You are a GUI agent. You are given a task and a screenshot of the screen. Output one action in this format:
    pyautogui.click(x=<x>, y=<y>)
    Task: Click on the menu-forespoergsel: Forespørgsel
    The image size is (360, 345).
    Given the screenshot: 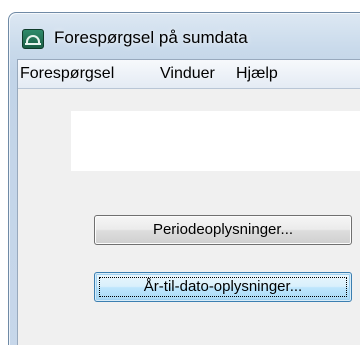 What is the action you would take?
    pyautogui.click(x=67, y=74)
    